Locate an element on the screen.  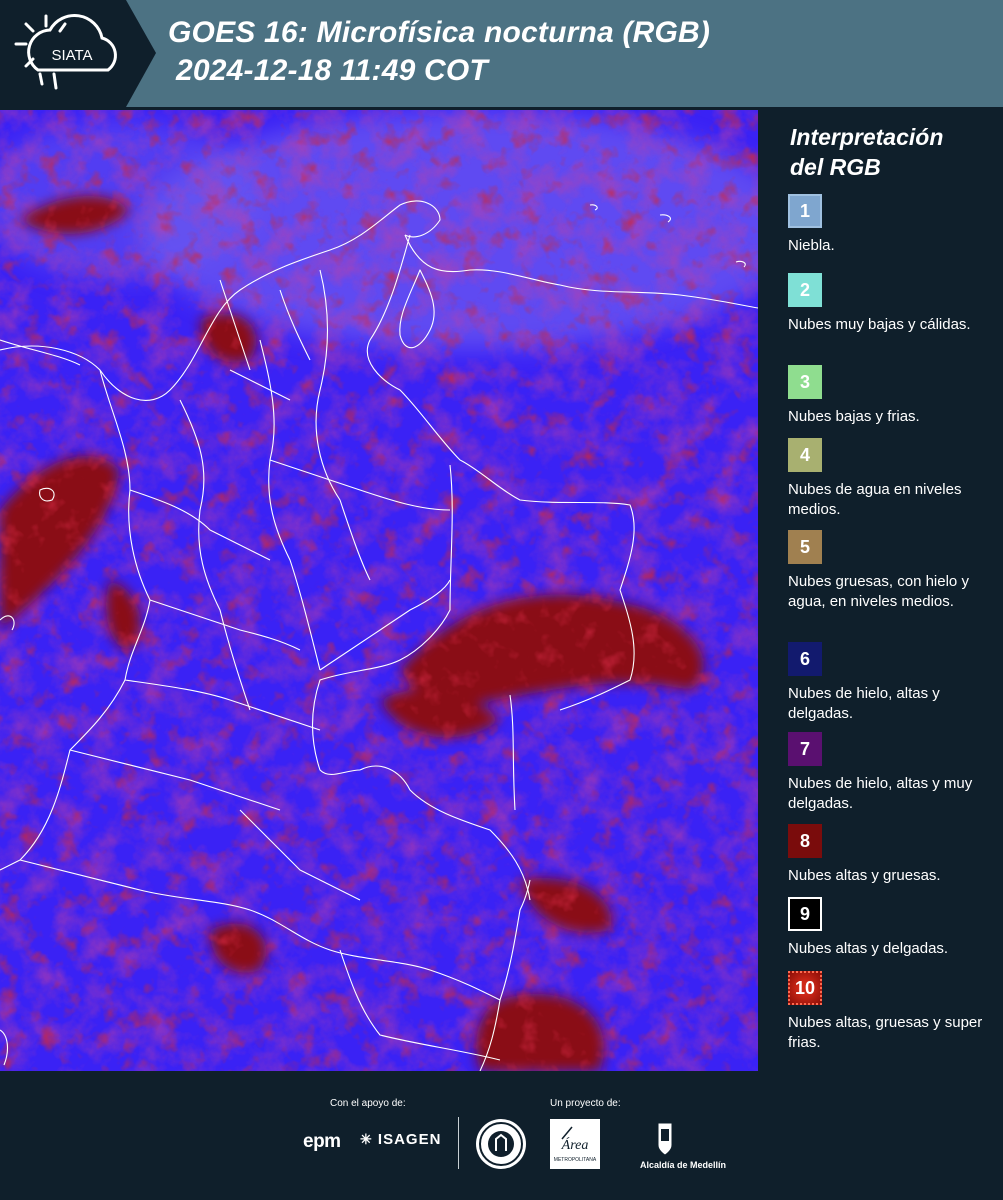
legend-item-3: 3 Nubes bajas y frias. is located at coordinates (890, 396).